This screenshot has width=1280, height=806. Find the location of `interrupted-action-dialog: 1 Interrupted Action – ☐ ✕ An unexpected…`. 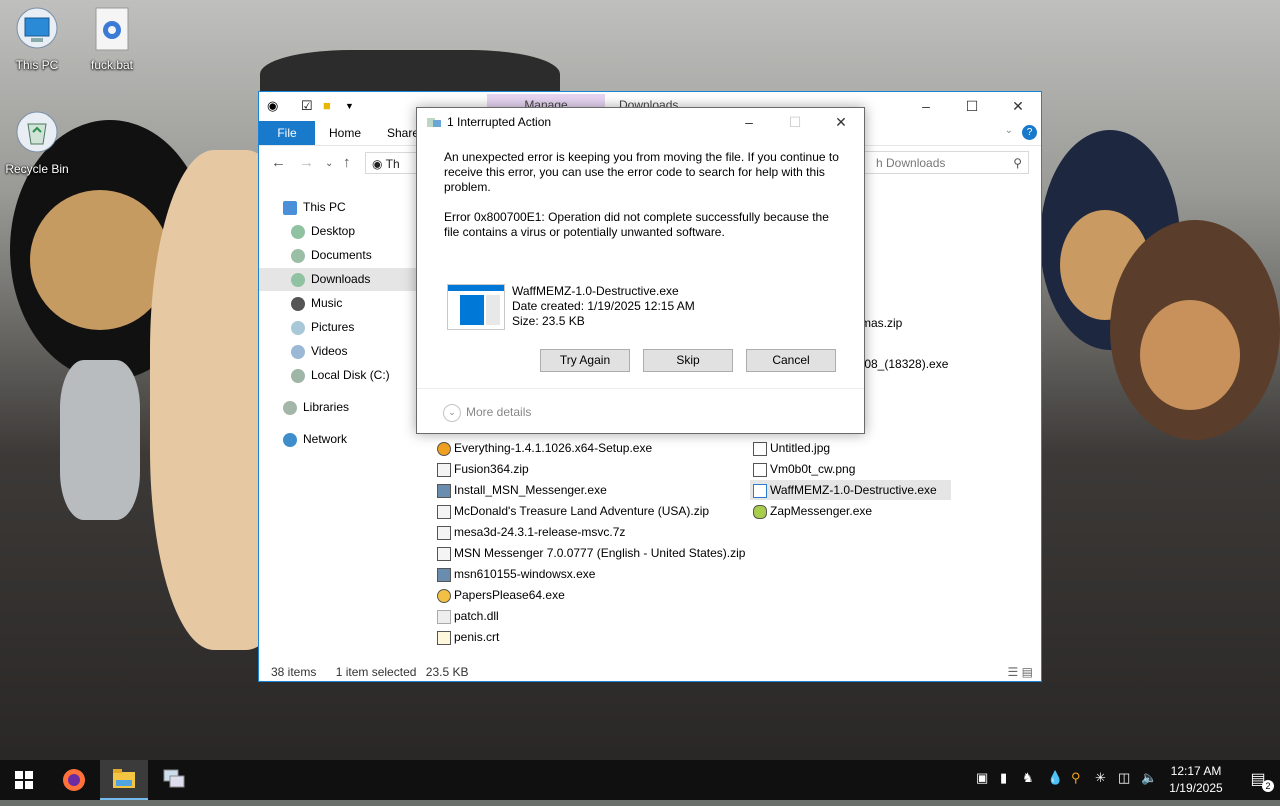

interrupted-action-dialog: 1 Interrupted Action – ☐ ✕ An unexpected… is located at coordinates (640, 270).